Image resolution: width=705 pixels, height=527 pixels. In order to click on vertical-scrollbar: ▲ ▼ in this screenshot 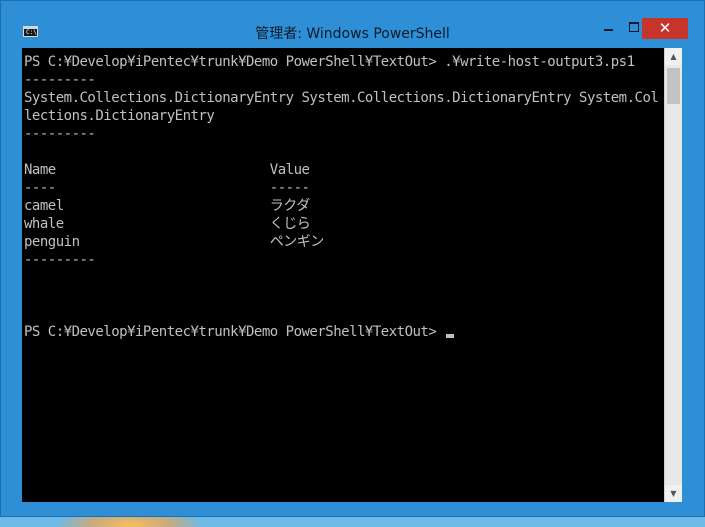, I will do `click(673, 275)`.